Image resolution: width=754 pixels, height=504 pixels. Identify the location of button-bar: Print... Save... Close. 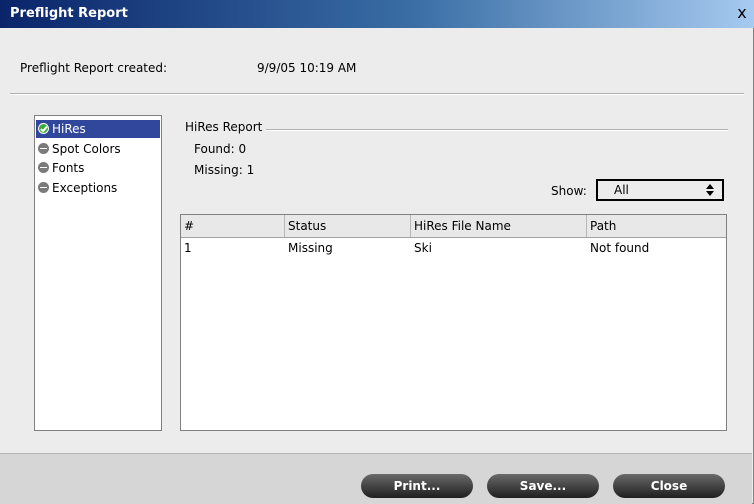
(376, 478).